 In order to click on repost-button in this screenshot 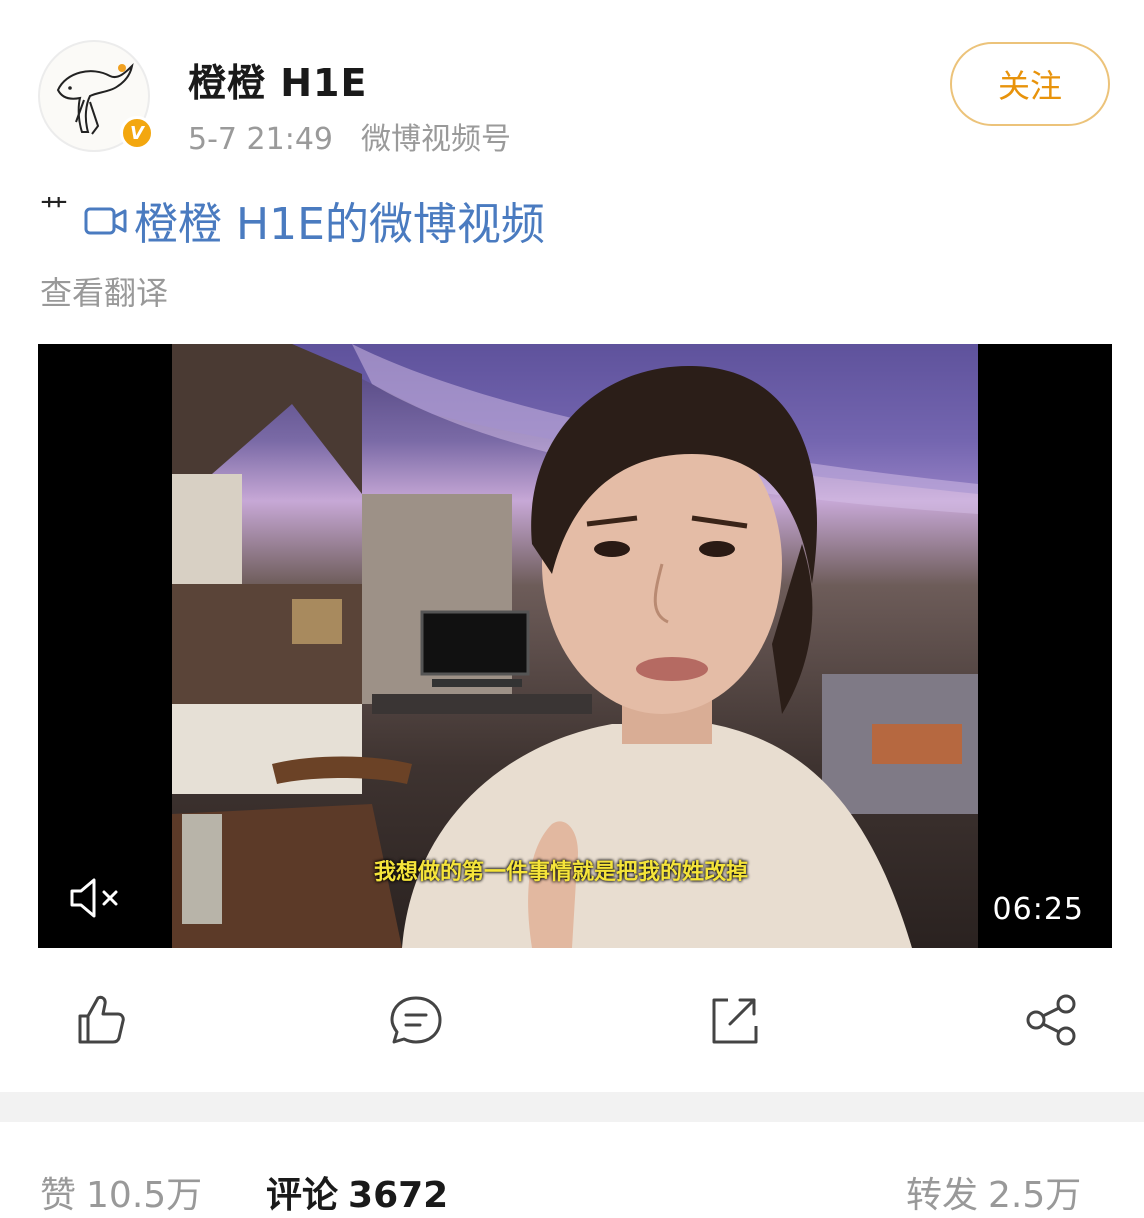, I will do `click(734, 1020)`.